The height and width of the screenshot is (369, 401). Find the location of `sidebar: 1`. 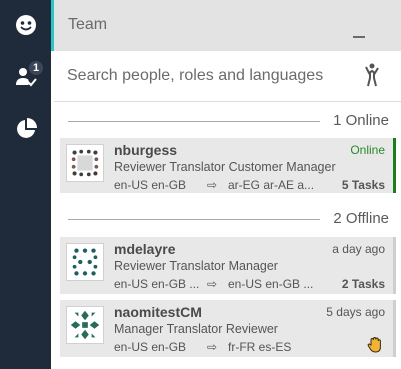

sidebar: 1 is located at coordinates (25, 184).